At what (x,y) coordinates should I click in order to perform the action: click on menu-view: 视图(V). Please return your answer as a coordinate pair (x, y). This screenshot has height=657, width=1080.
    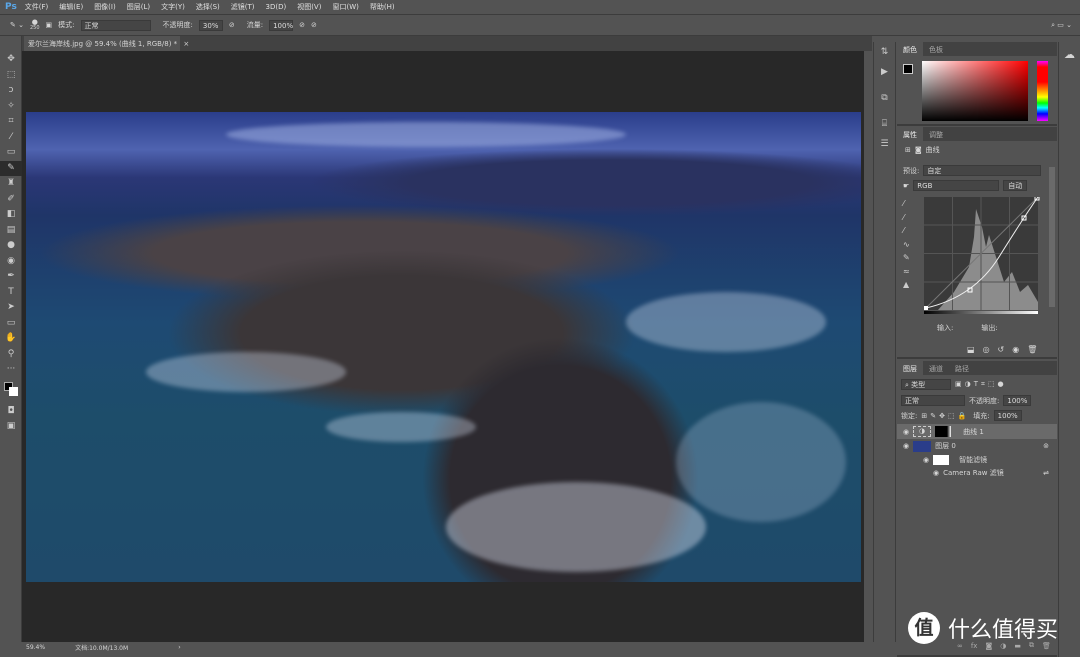
    Looking at the image, I should click on (309, 7).